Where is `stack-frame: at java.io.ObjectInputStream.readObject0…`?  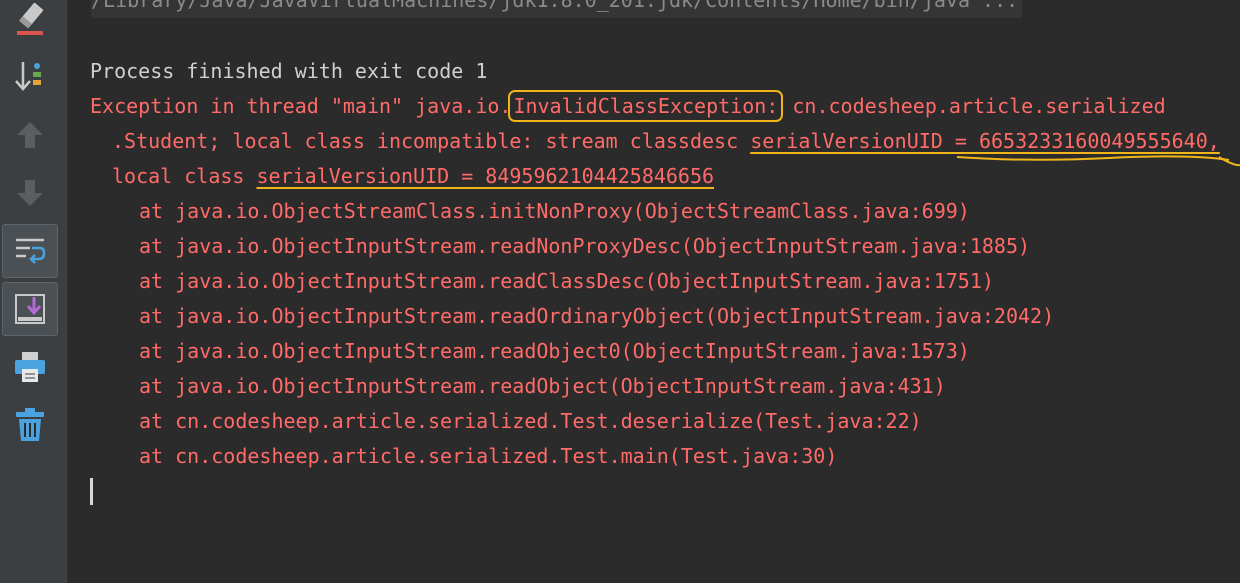
stack-frame: at java.io.ObjectInputStream.readObject0… is located at coordinates (554, 351).